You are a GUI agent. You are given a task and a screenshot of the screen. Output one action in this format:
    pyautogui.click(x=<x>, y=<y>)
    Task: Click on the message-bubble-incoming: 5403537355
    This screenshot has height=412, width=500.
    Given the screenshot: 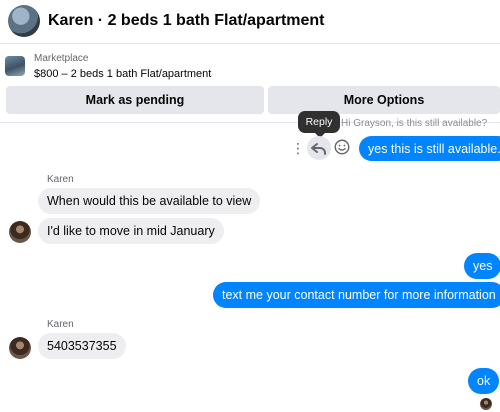 What is the action you would take?
    pyautogui.click(x=82, y=346)
    